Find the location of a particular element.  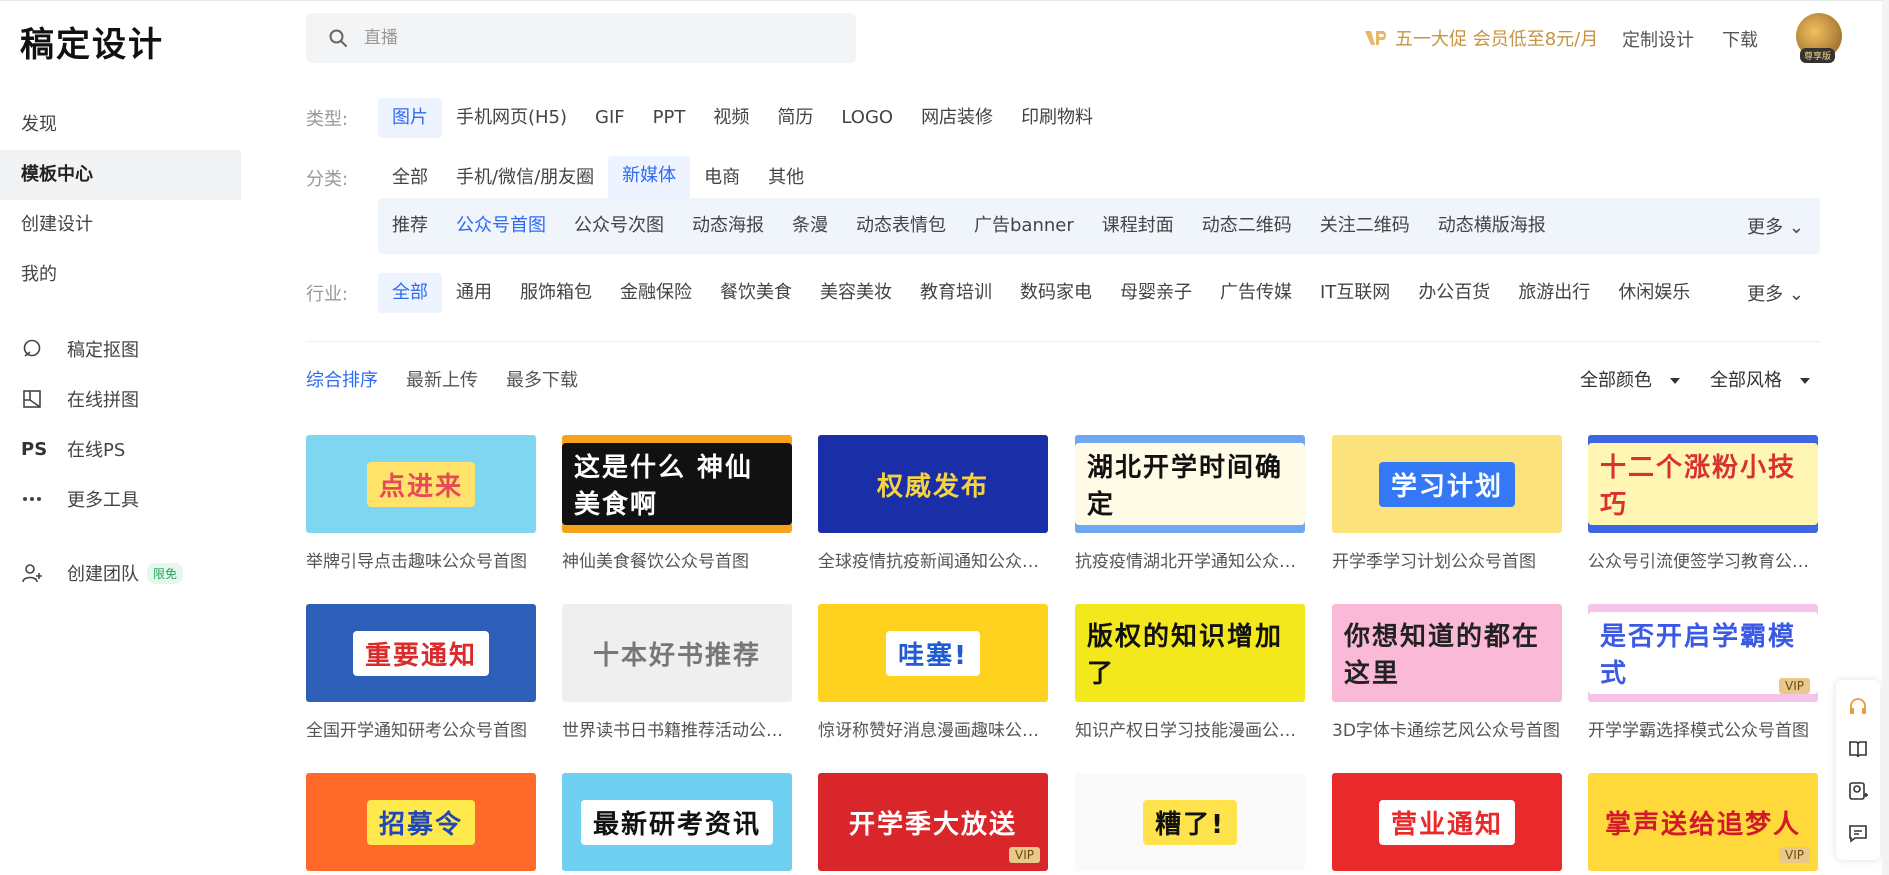

industry-beauty: 美容美妆 is located at coordinates (856, 293).